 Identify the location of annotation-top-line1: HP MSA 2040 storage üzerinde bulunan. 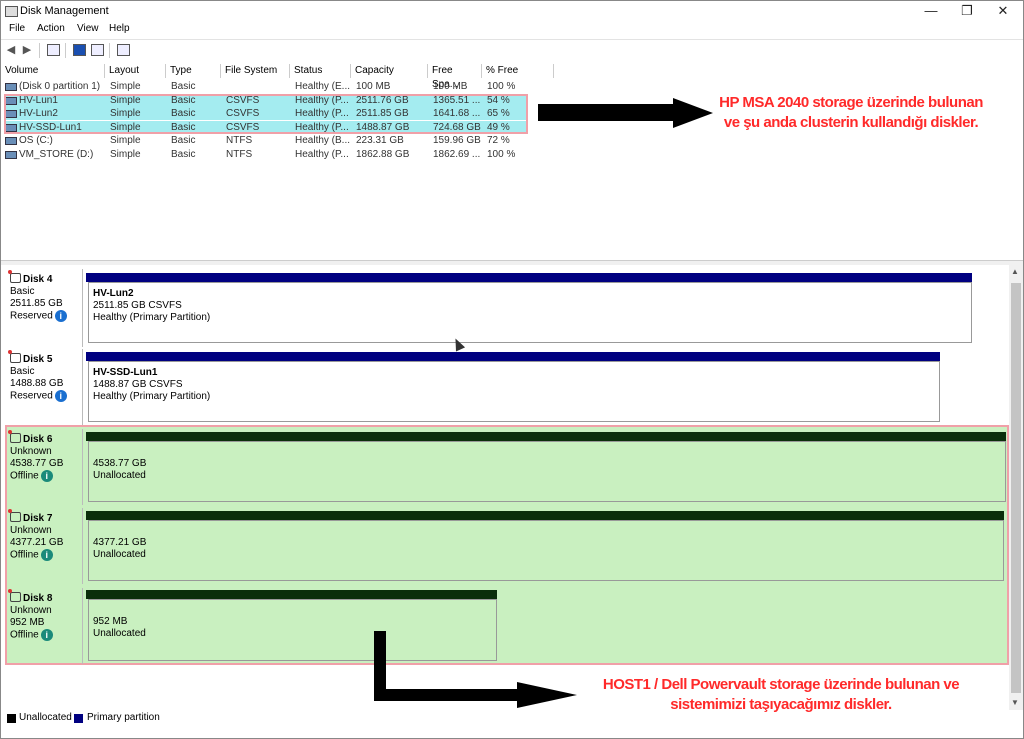
(851, 102).